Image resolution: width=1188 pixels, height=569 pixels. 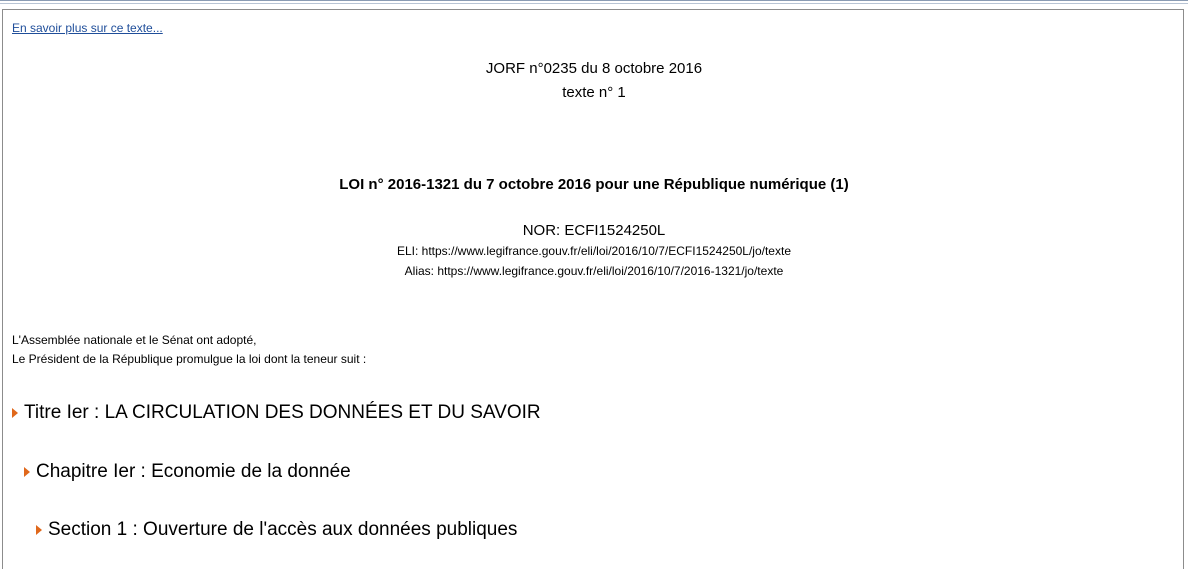 What do you see at coordinates (594, 0) in the screenshot?
I see `window-top-border` at bounding box center [594, 0].